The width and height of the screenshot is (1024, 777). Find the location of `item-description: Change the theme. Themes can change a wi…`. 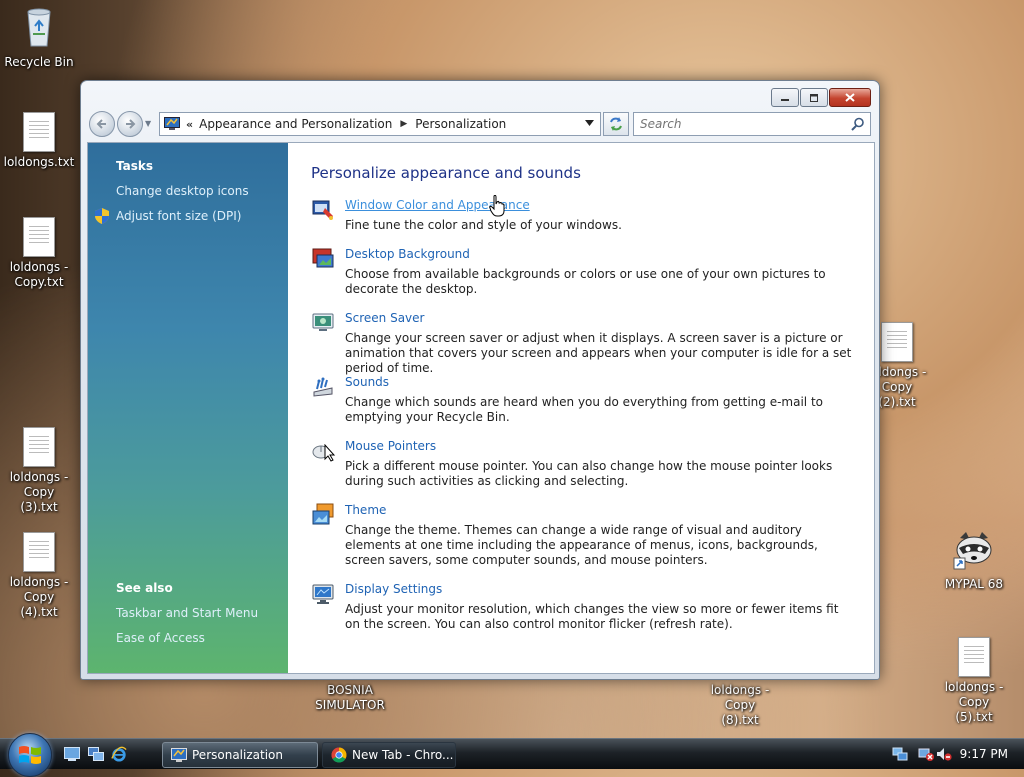

item-description: Change the theme. Themes can change a wi… is located at coordinates (581, 545).